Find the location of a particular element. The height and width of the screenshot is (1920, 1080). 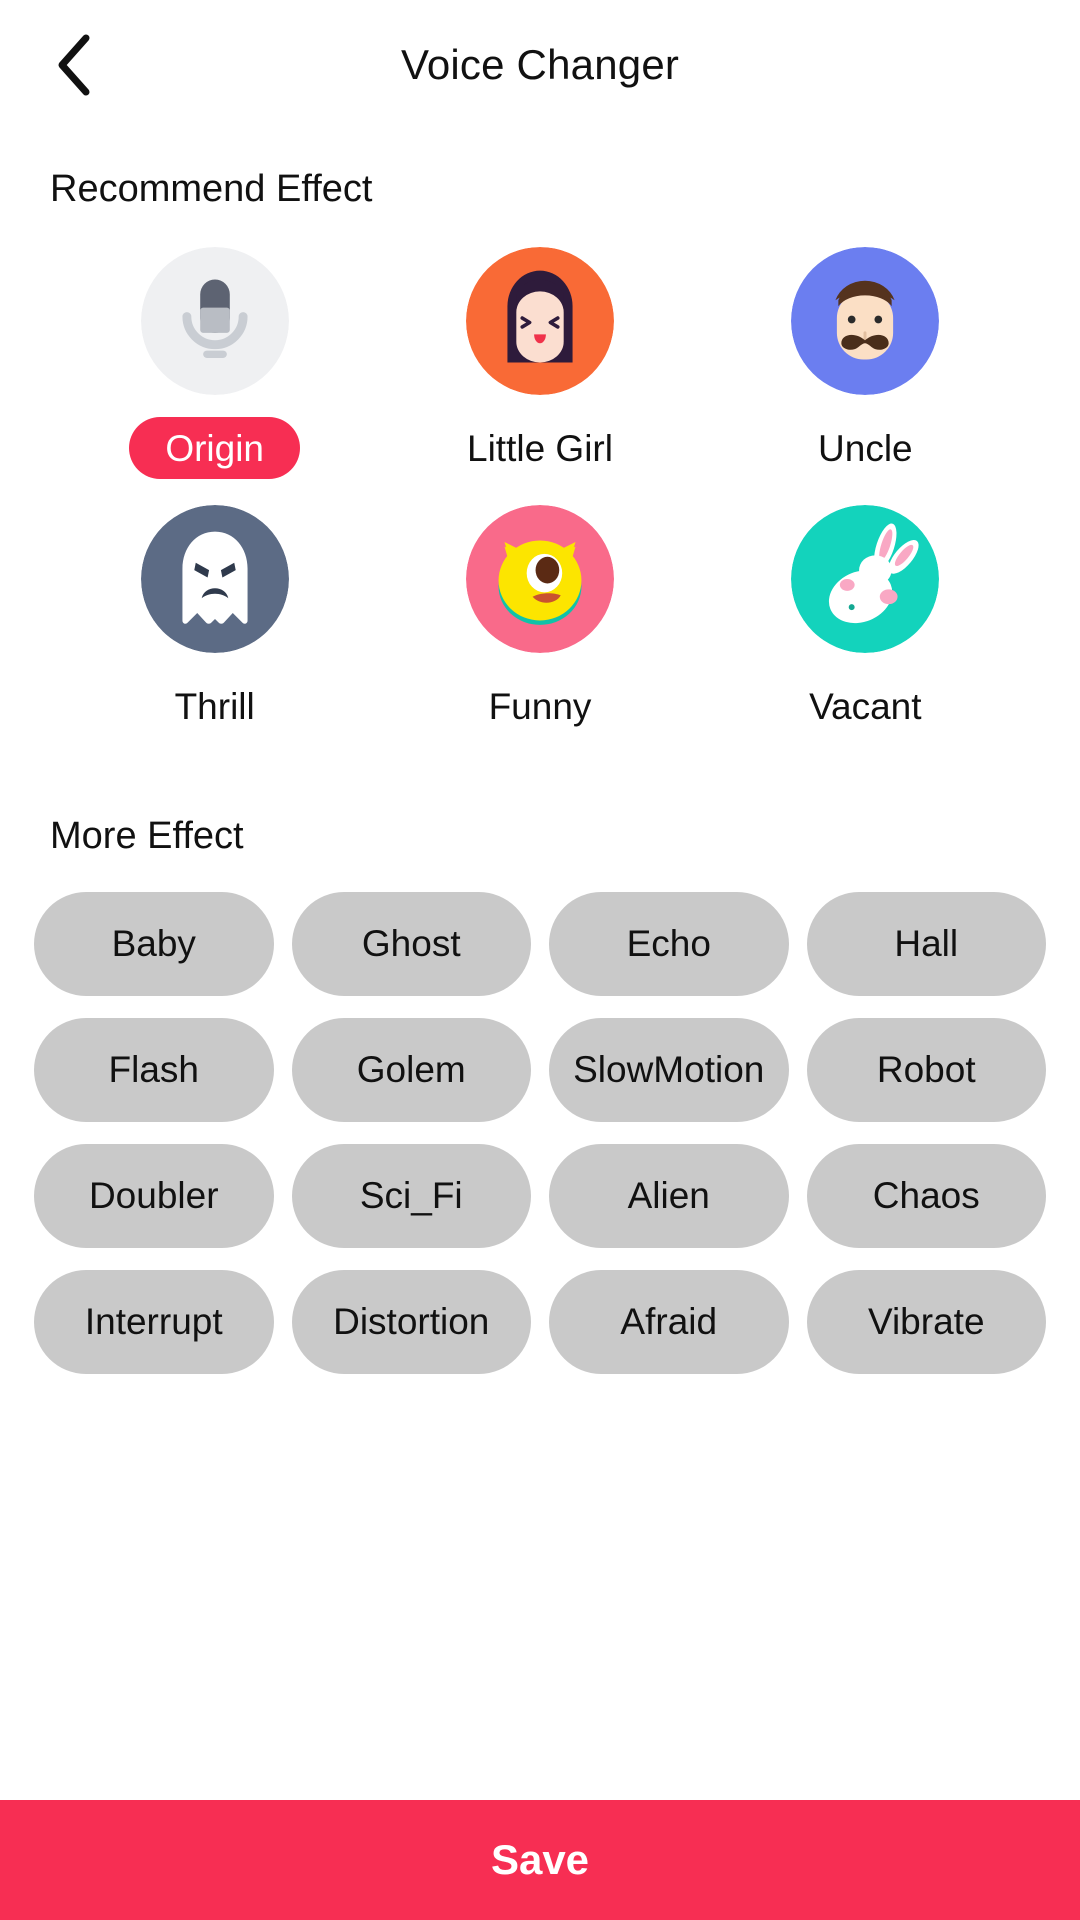

save-button-label: Save is located at coordinates (540, 1859).